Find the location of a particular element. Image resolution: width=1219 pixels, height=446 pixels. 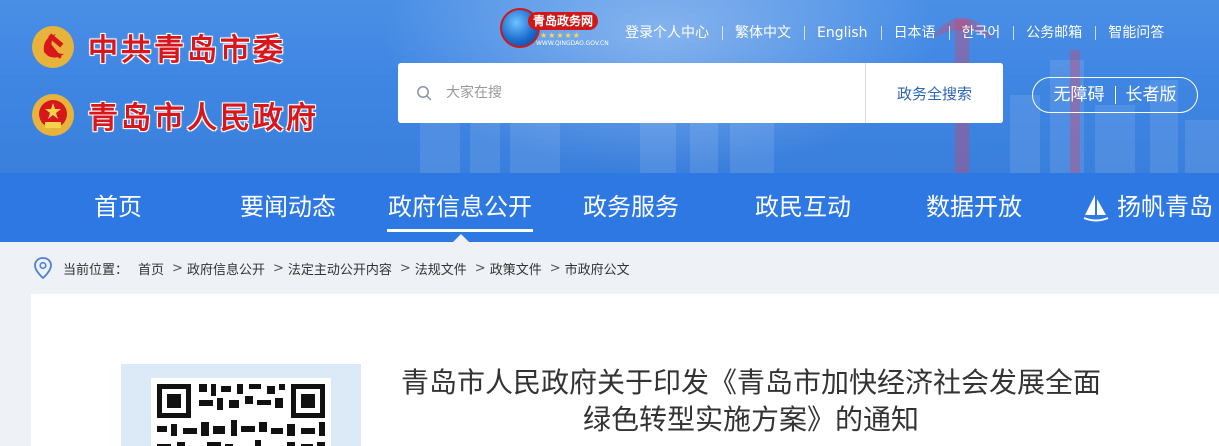

portal-logo-name: 青岛政务网 is located at coordinates (563, 21).